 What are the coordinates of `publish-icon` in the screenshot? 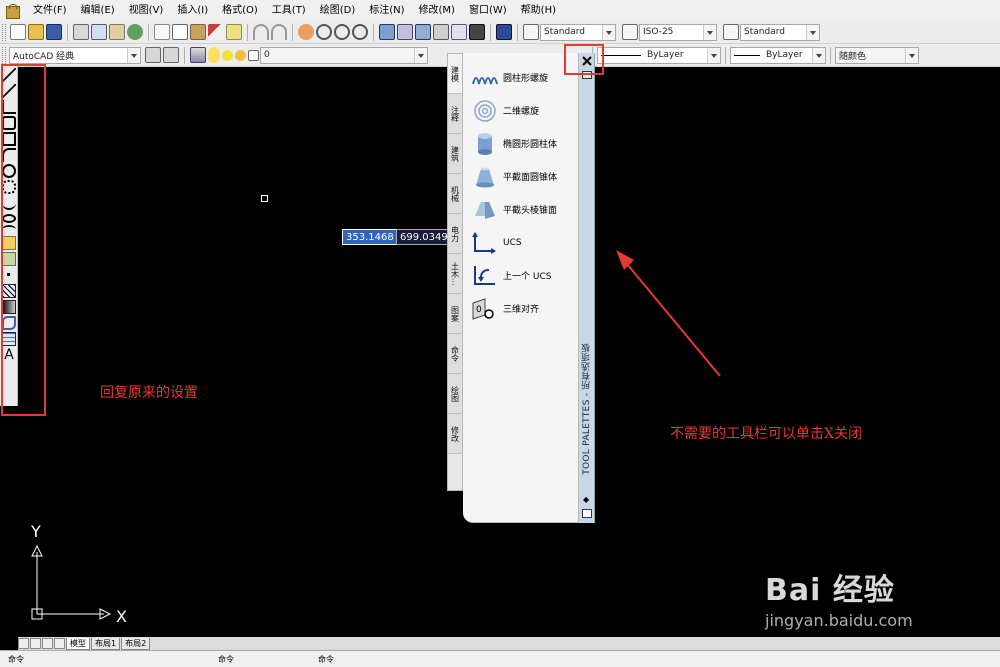 It's located at (117, 32).